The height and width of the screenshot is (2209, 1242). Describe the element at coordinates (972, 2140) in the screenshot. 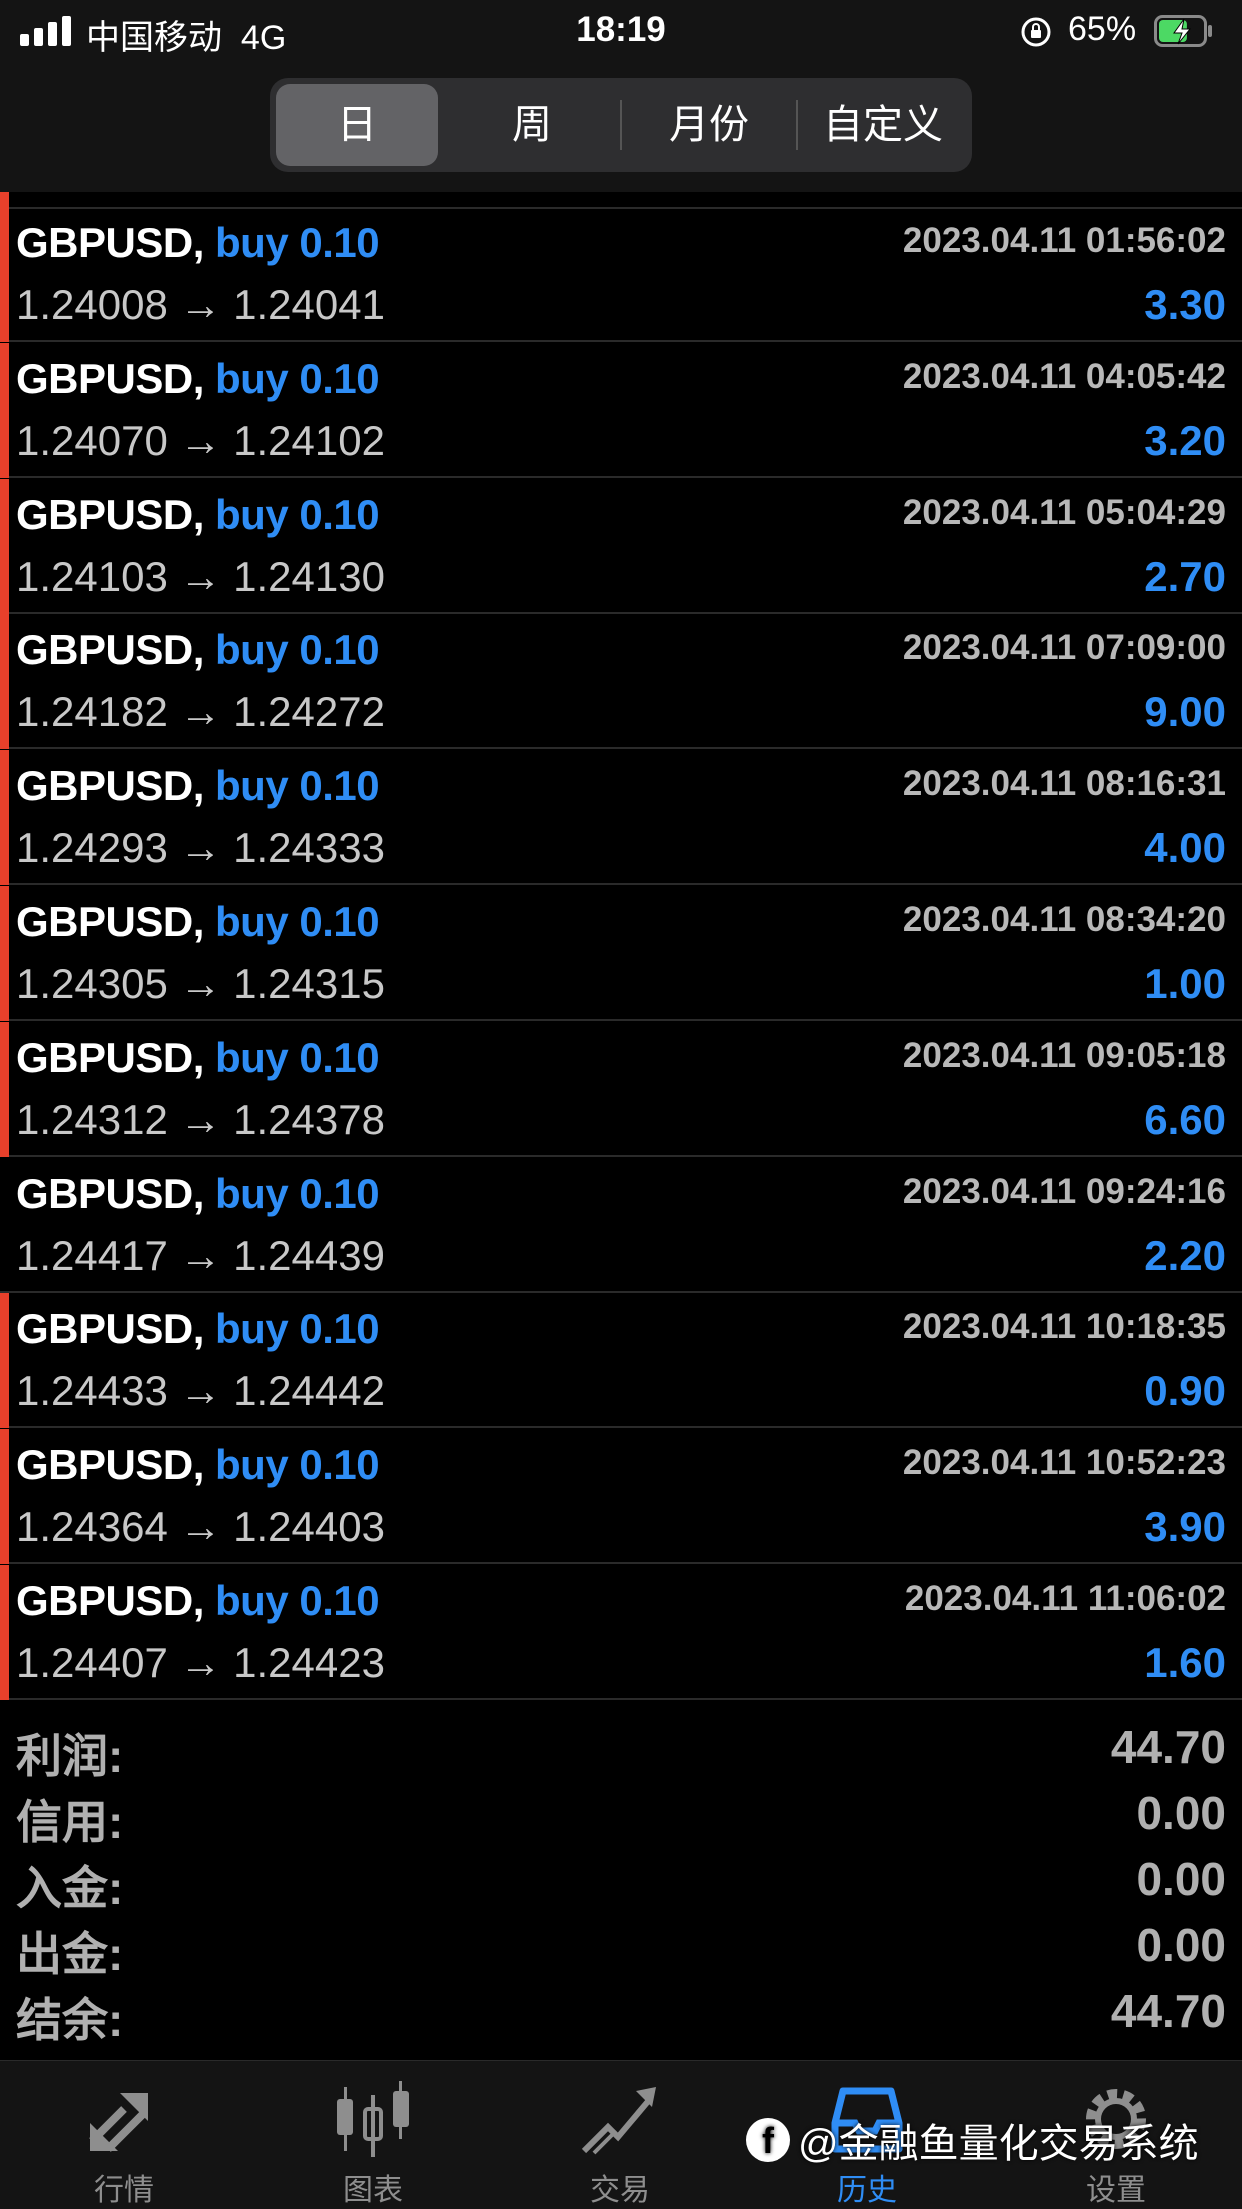

I see `watermark: f @金融鱼量化交易系统` at that location.